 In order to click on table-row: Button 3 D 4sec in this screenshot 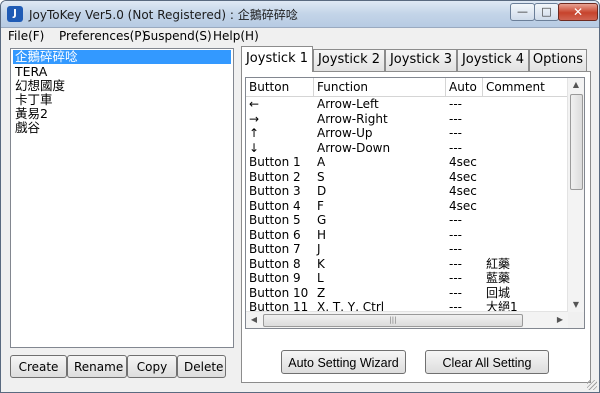, I will do `click(407, 191)`.